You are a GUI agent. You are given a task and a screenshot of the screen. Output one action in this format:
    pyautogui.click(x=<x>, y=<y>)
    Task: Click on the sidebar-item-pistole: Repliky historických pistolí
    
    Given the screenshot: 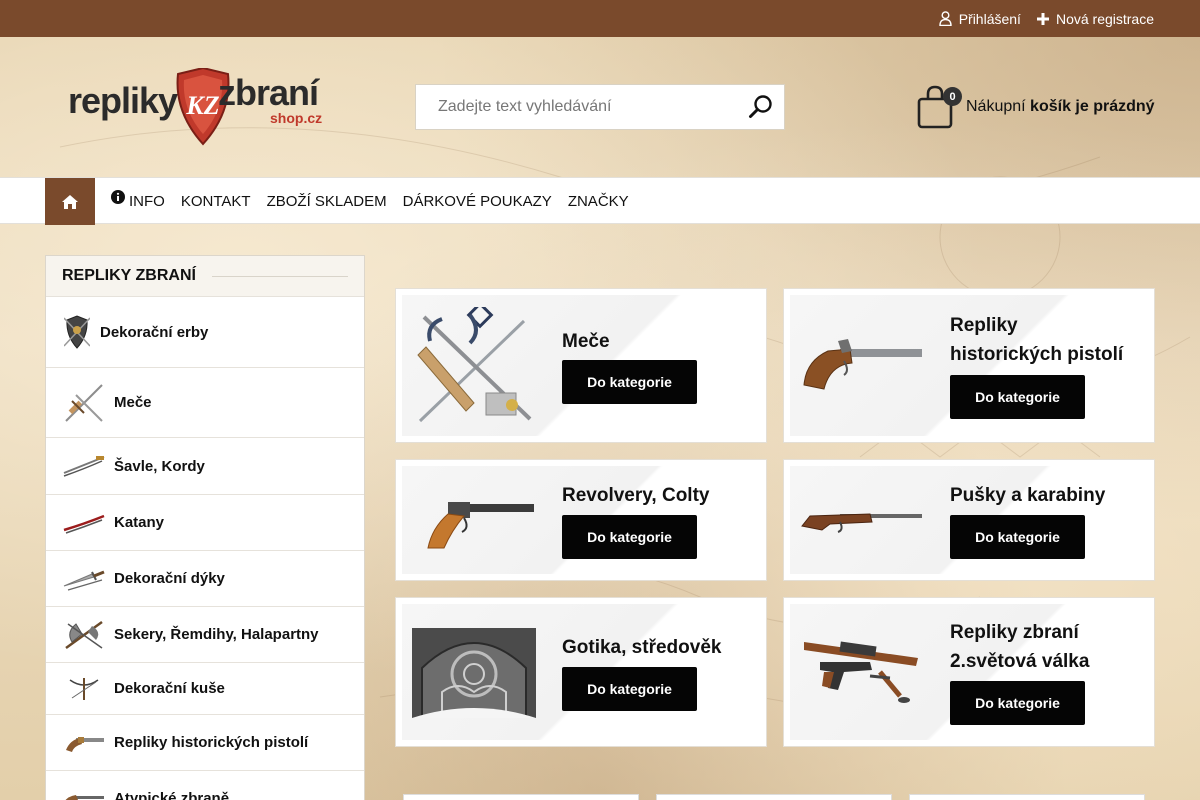 What is the action you would take?
    pyautogui.click(x=205, y=742)
    